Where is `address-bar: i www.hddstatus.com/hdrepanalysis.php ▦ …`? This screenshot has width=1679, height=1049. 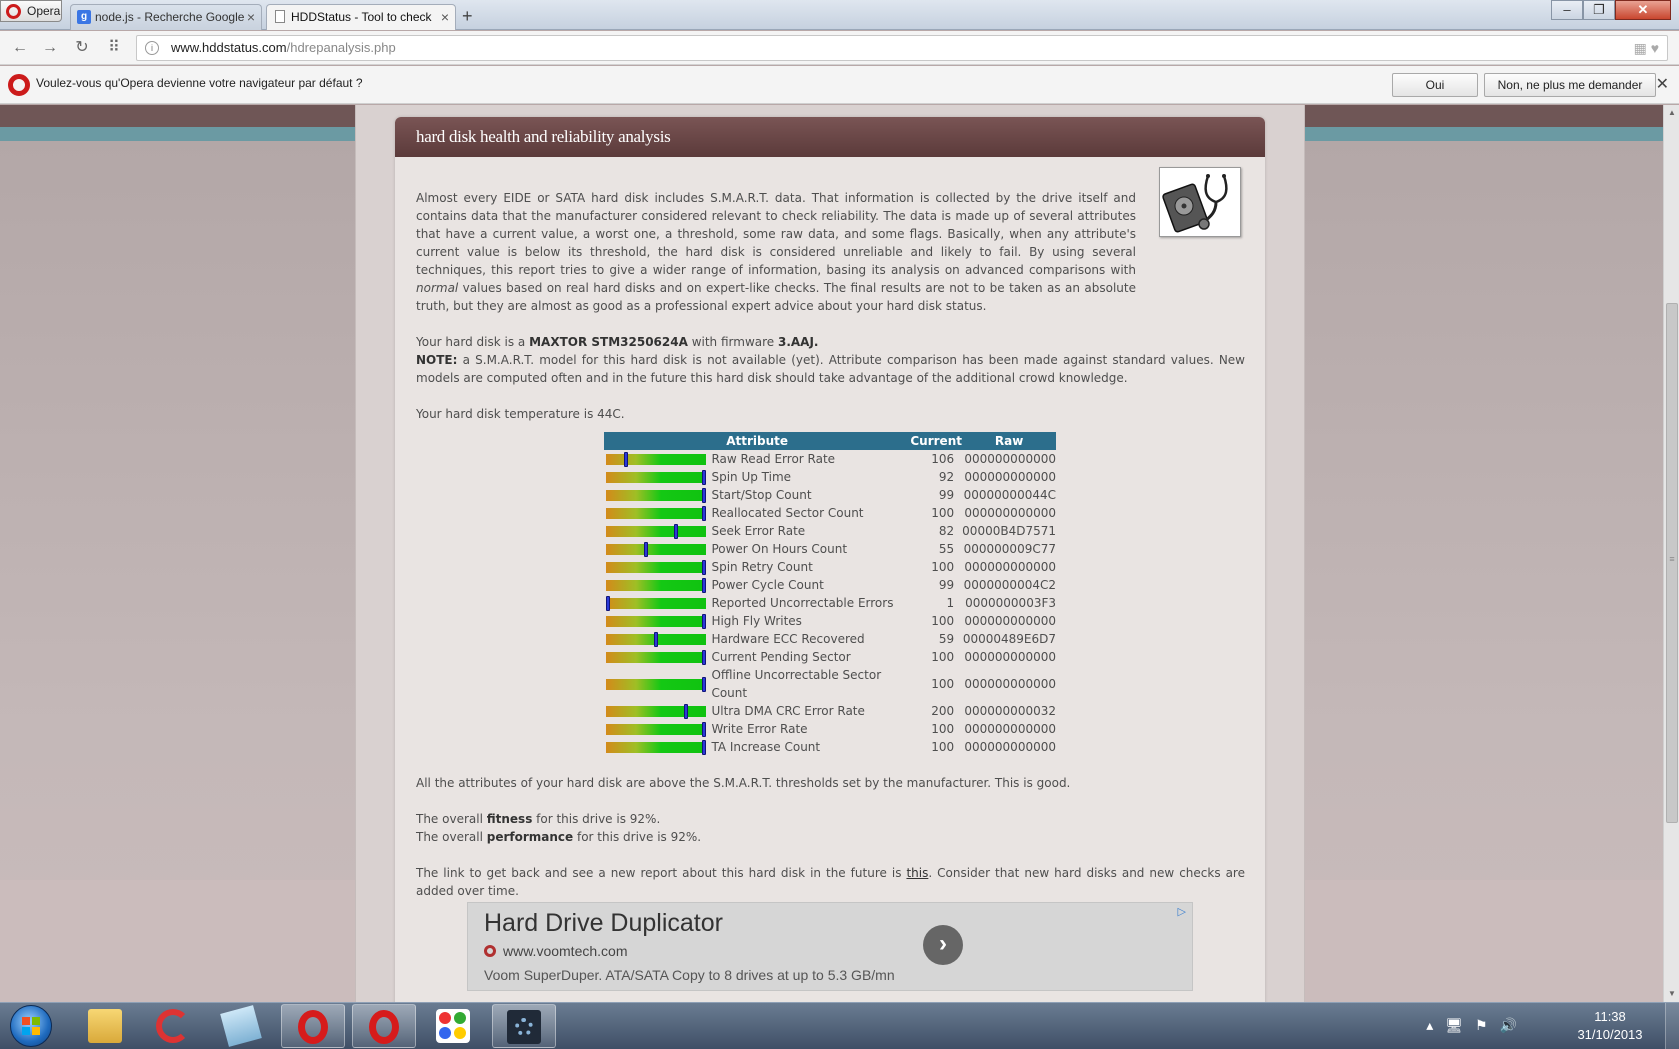
address-bar: i www.hddstatus.com/hdrepanalysis.php ▦ … is located at coordinates (902, 48).